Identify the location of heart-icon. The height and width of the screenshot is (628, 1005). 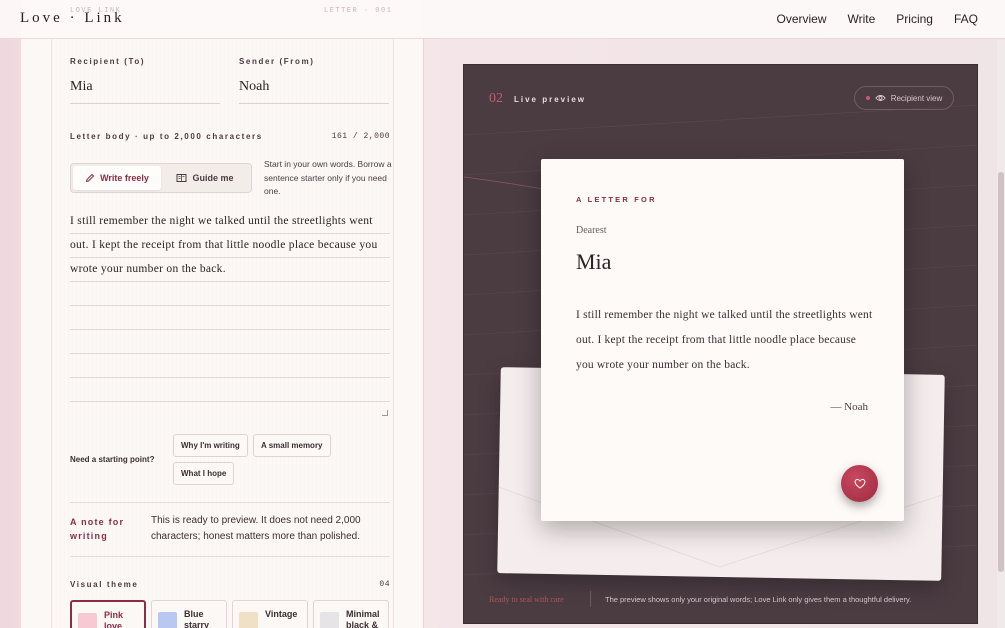
(859, 483).